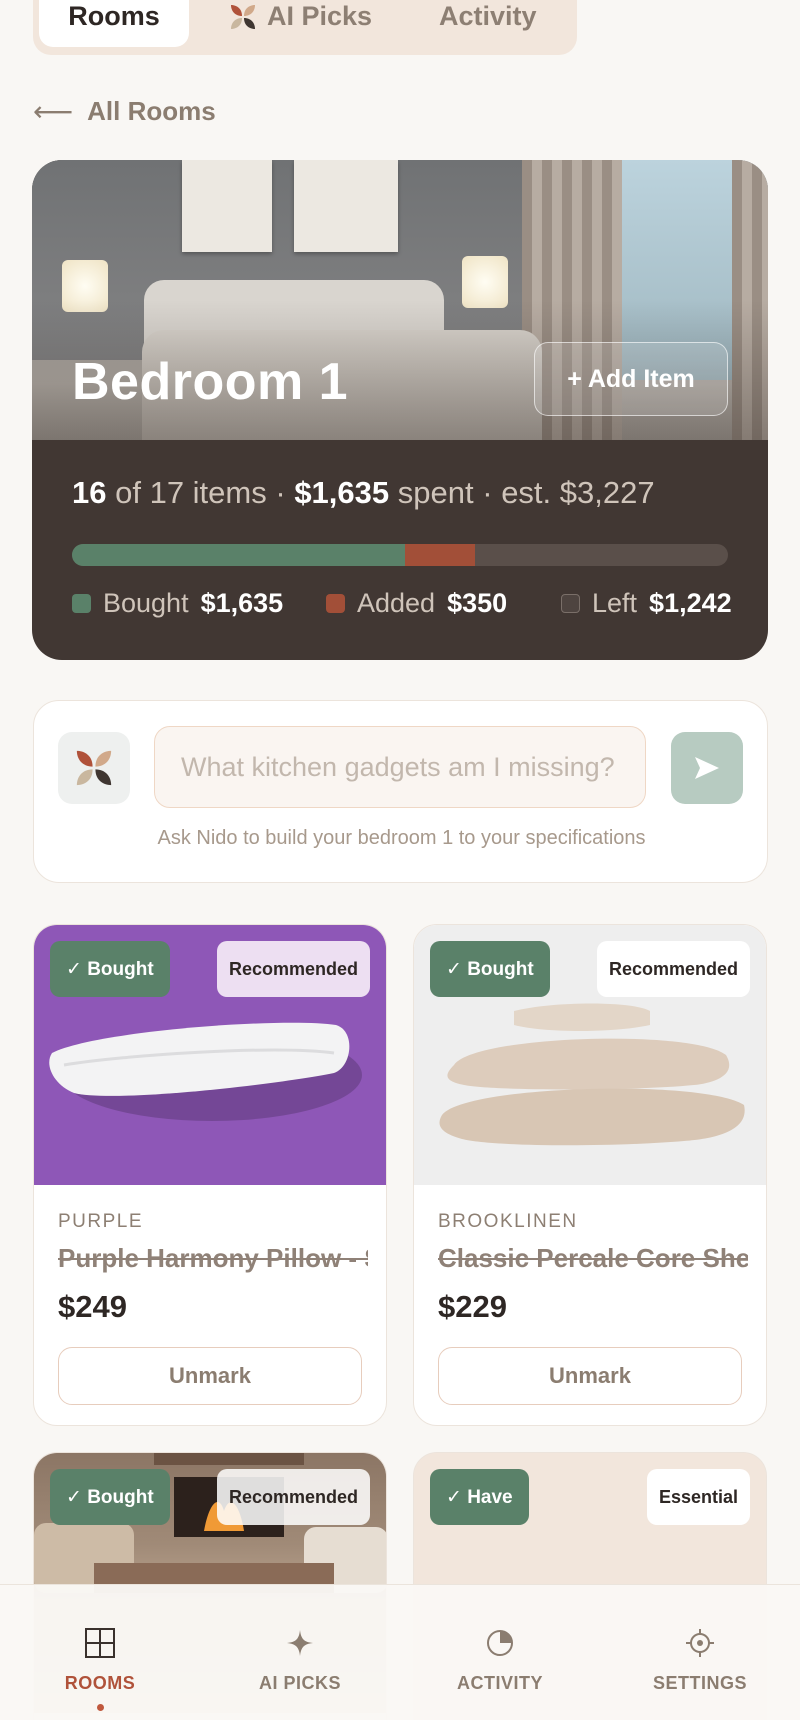 This screenshot has height=1720, width=800. Describe the element at coordinates (101, 1221) in the screenshot. I see `product-brand: PURPLE` at that location.